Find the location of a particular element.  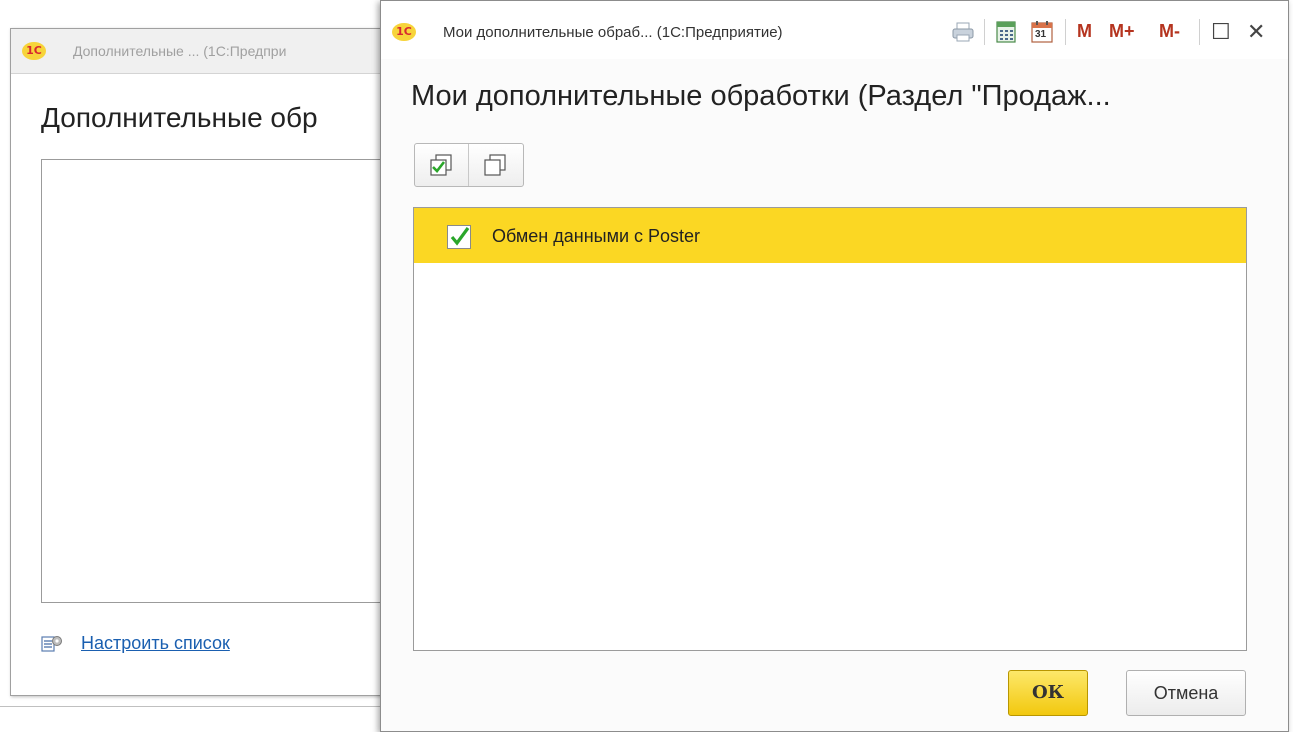

uncheck-all-icon is located at coordinates (495, 165).